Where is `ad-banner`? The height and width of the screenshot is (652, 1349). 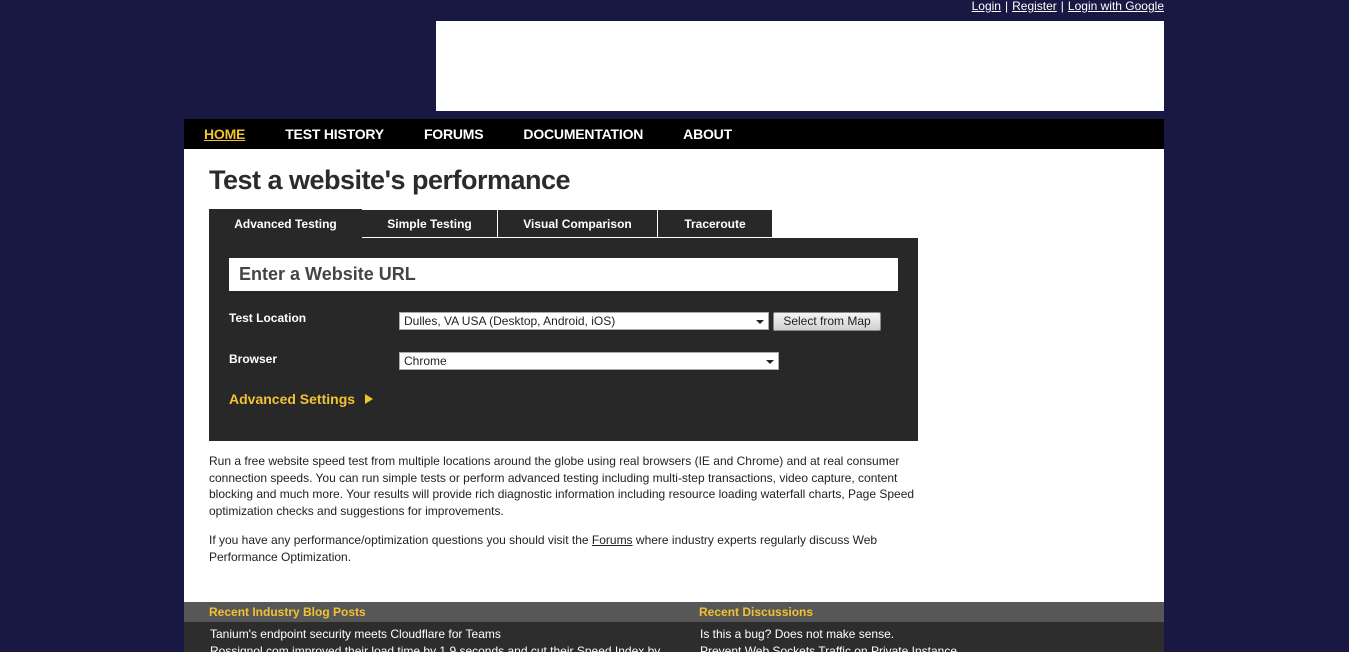 ad-banner is located at coordinates (800, 66).